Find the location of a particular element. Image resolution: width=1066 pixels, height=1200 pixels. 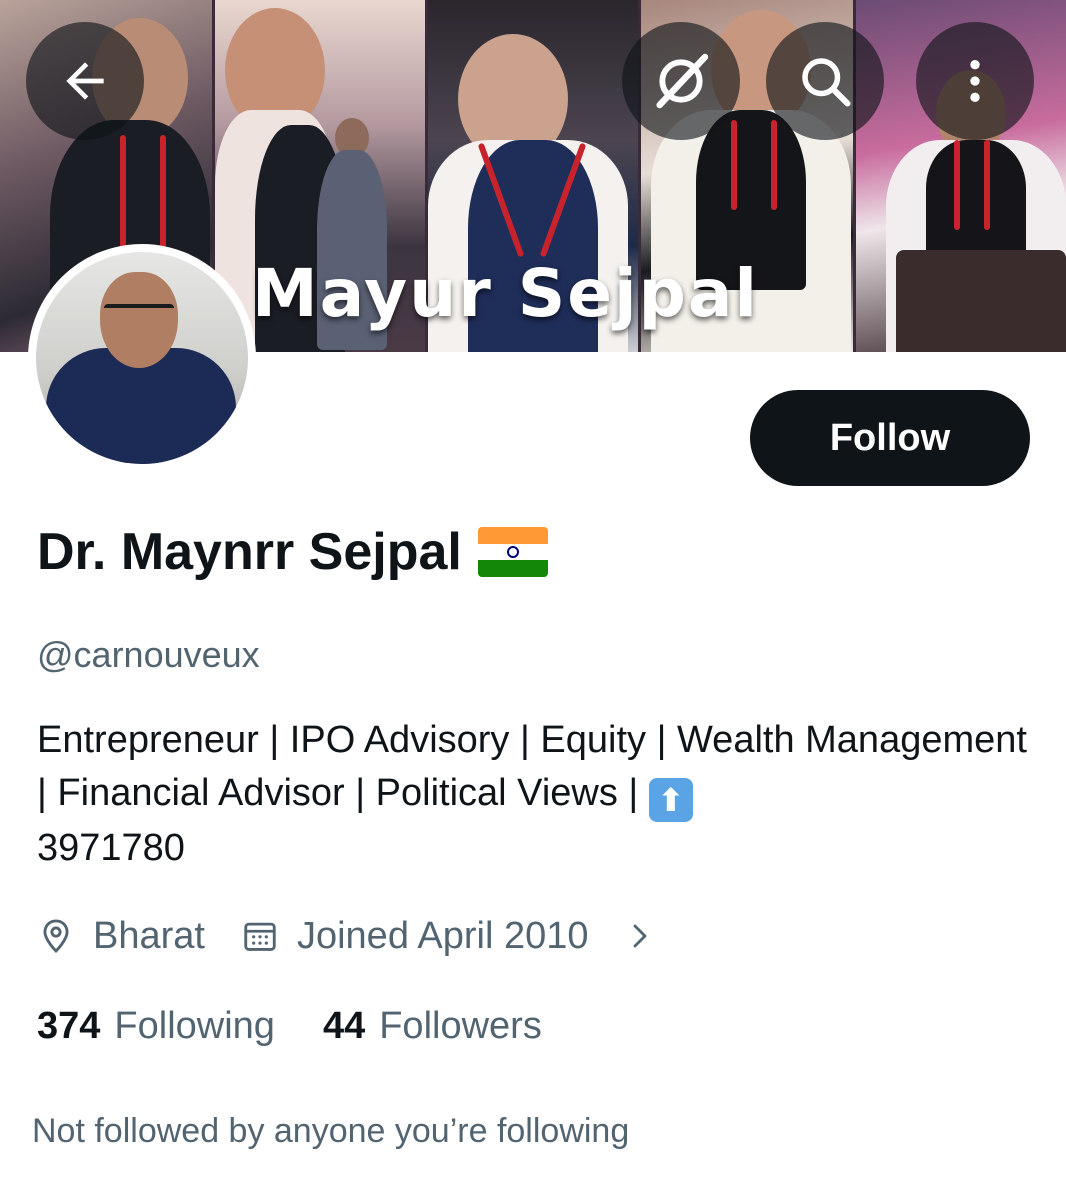

user-handle: @carnouveux is located at coordinates (148, 654).